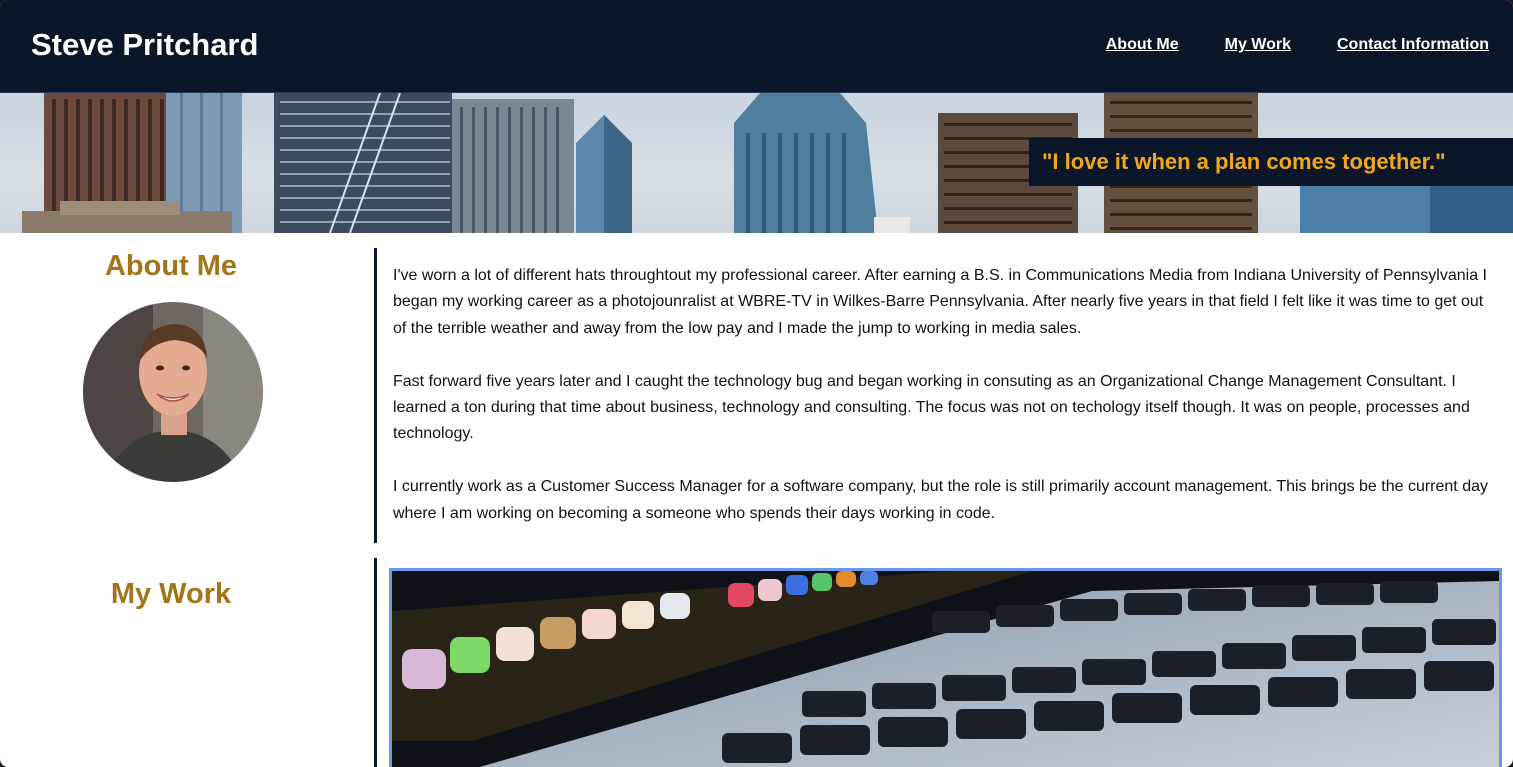 The image size is (1513, 767). I want to click on nav-link-my-work: My Work, so click(1258, 45).